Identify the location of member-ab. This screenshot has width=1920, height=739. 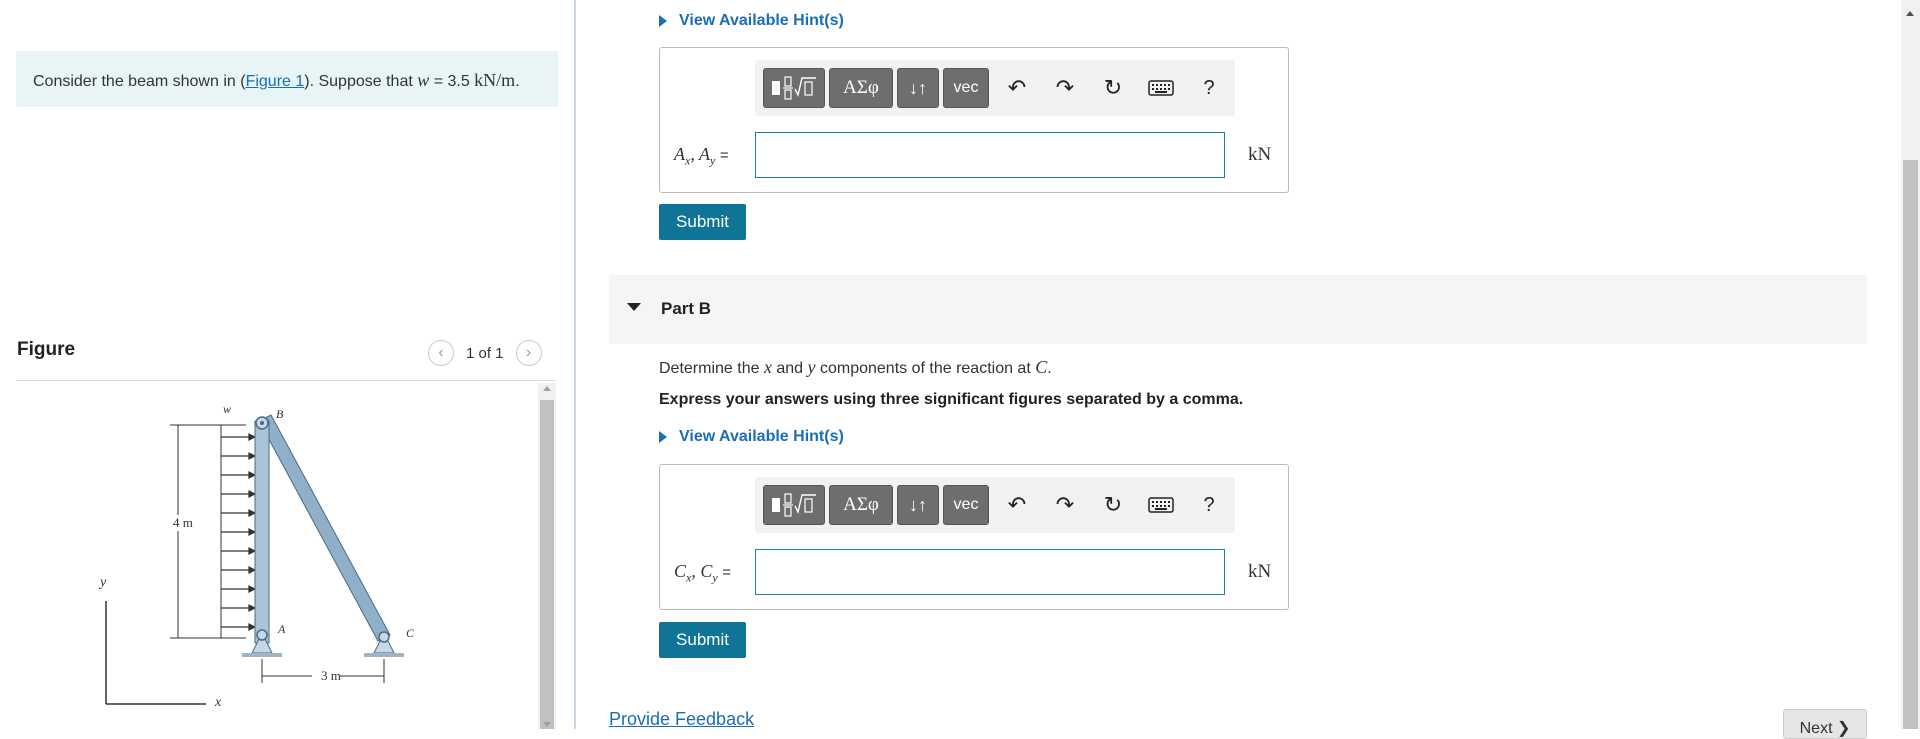
(262, 532).